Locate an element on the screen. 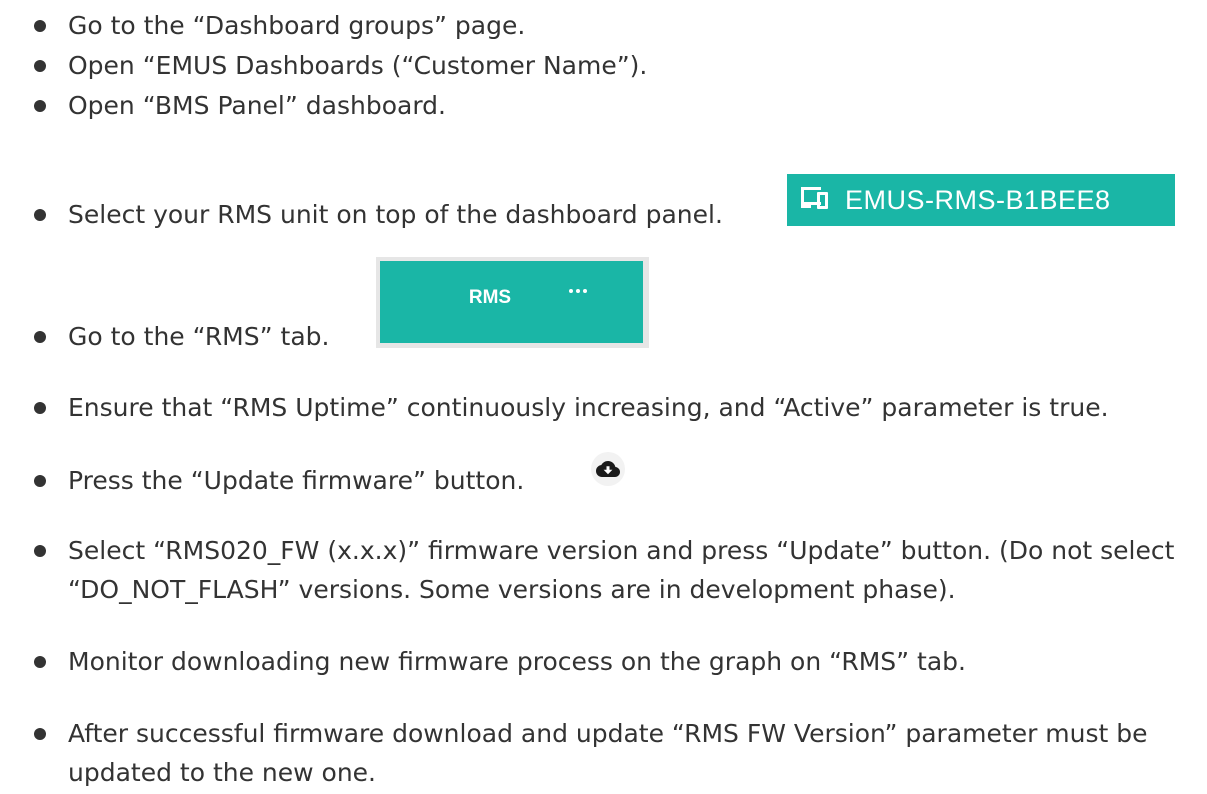 The image size is (1207, 794). tab-label: RMS is located at coordinates (490, 297).